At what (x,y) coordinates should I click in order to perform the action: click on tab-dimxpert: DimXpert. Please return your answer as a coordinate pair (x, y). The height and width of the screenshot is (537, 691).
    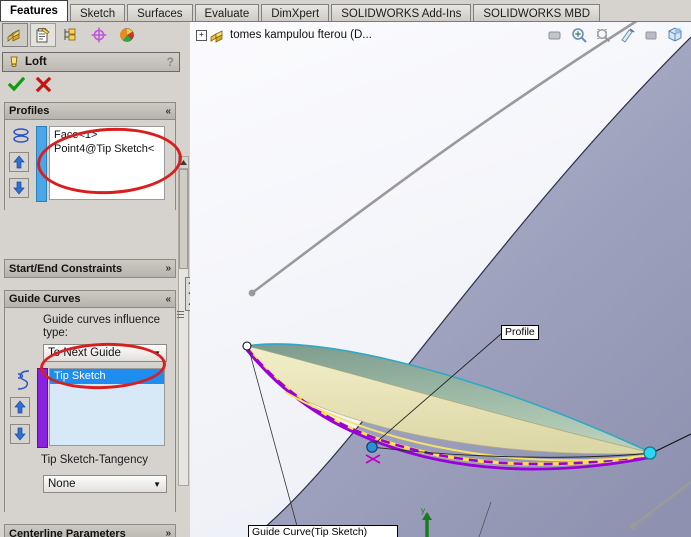
    Looking at the image, I should click on (295, 13).